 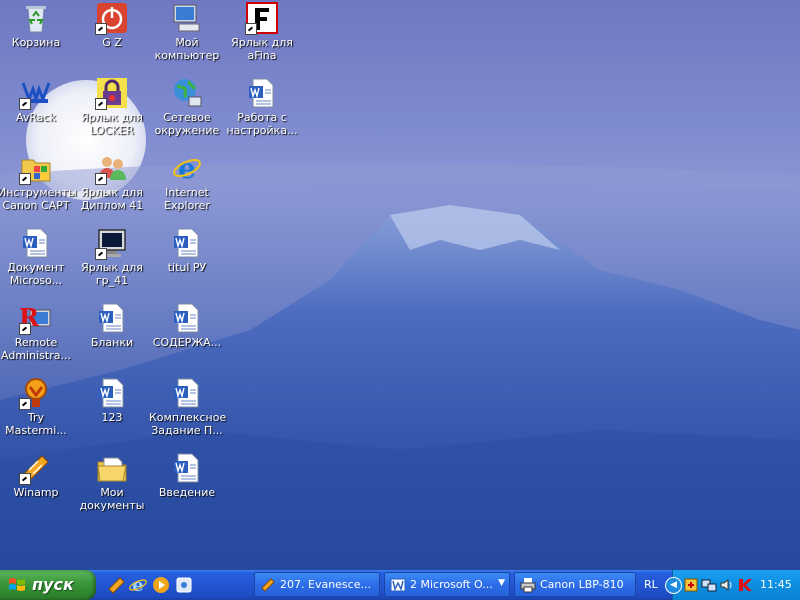 I want to click on antivirus-icon, so click(x=745, y=585).